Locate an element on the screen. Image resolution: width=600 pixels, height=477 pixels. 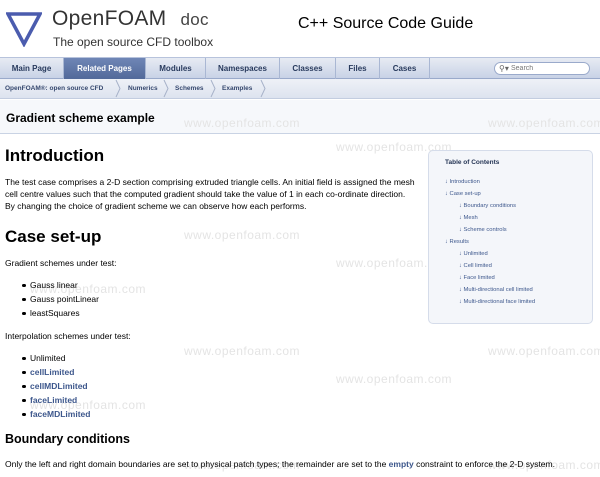
interp-schemes-label: Interpolation schemes under test: is located at coordinates (68, 336).